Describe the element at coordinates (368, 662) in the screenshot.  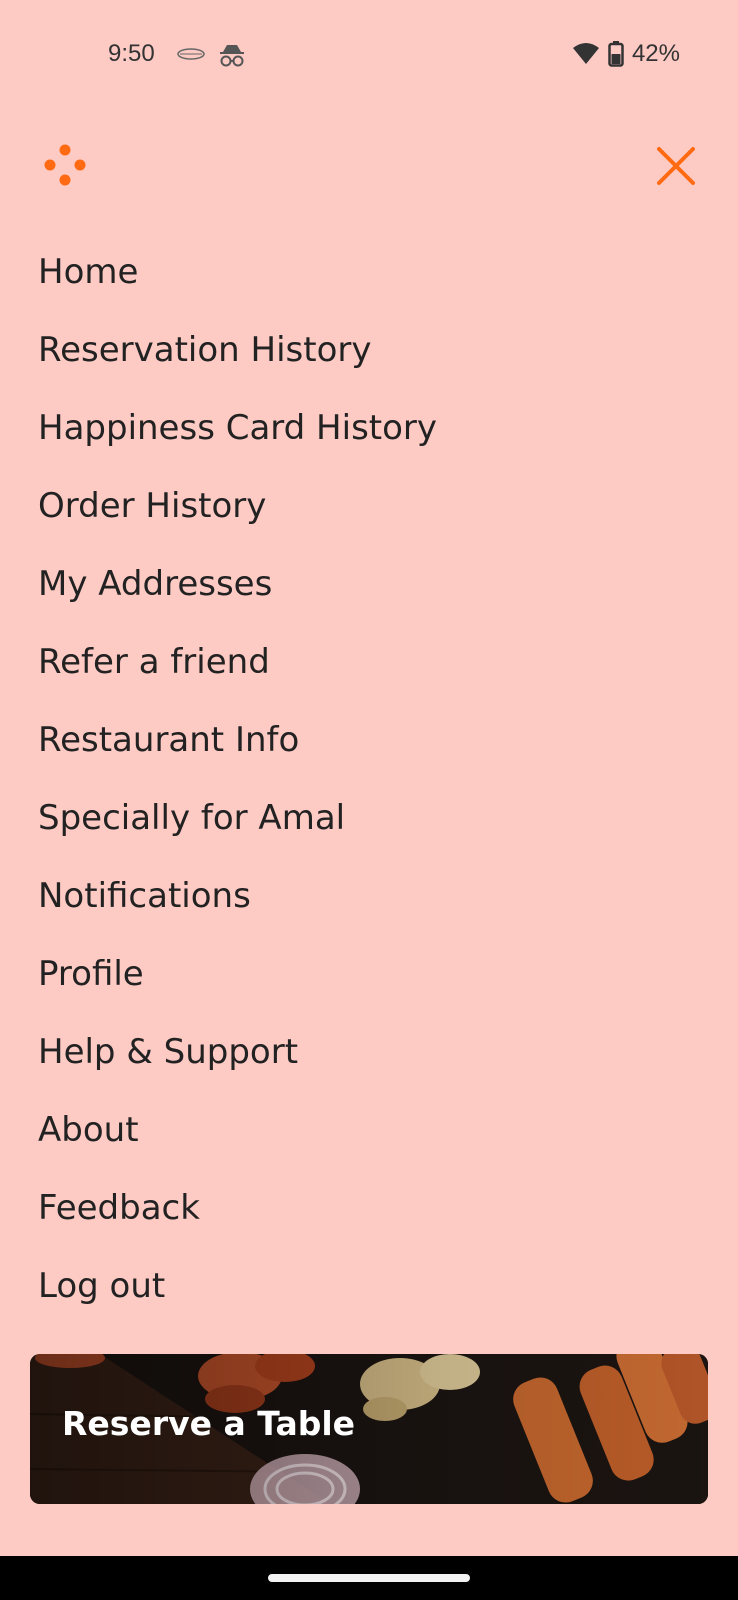
I see `menu-item-refer-a-friend: Refer a friend` at that location.